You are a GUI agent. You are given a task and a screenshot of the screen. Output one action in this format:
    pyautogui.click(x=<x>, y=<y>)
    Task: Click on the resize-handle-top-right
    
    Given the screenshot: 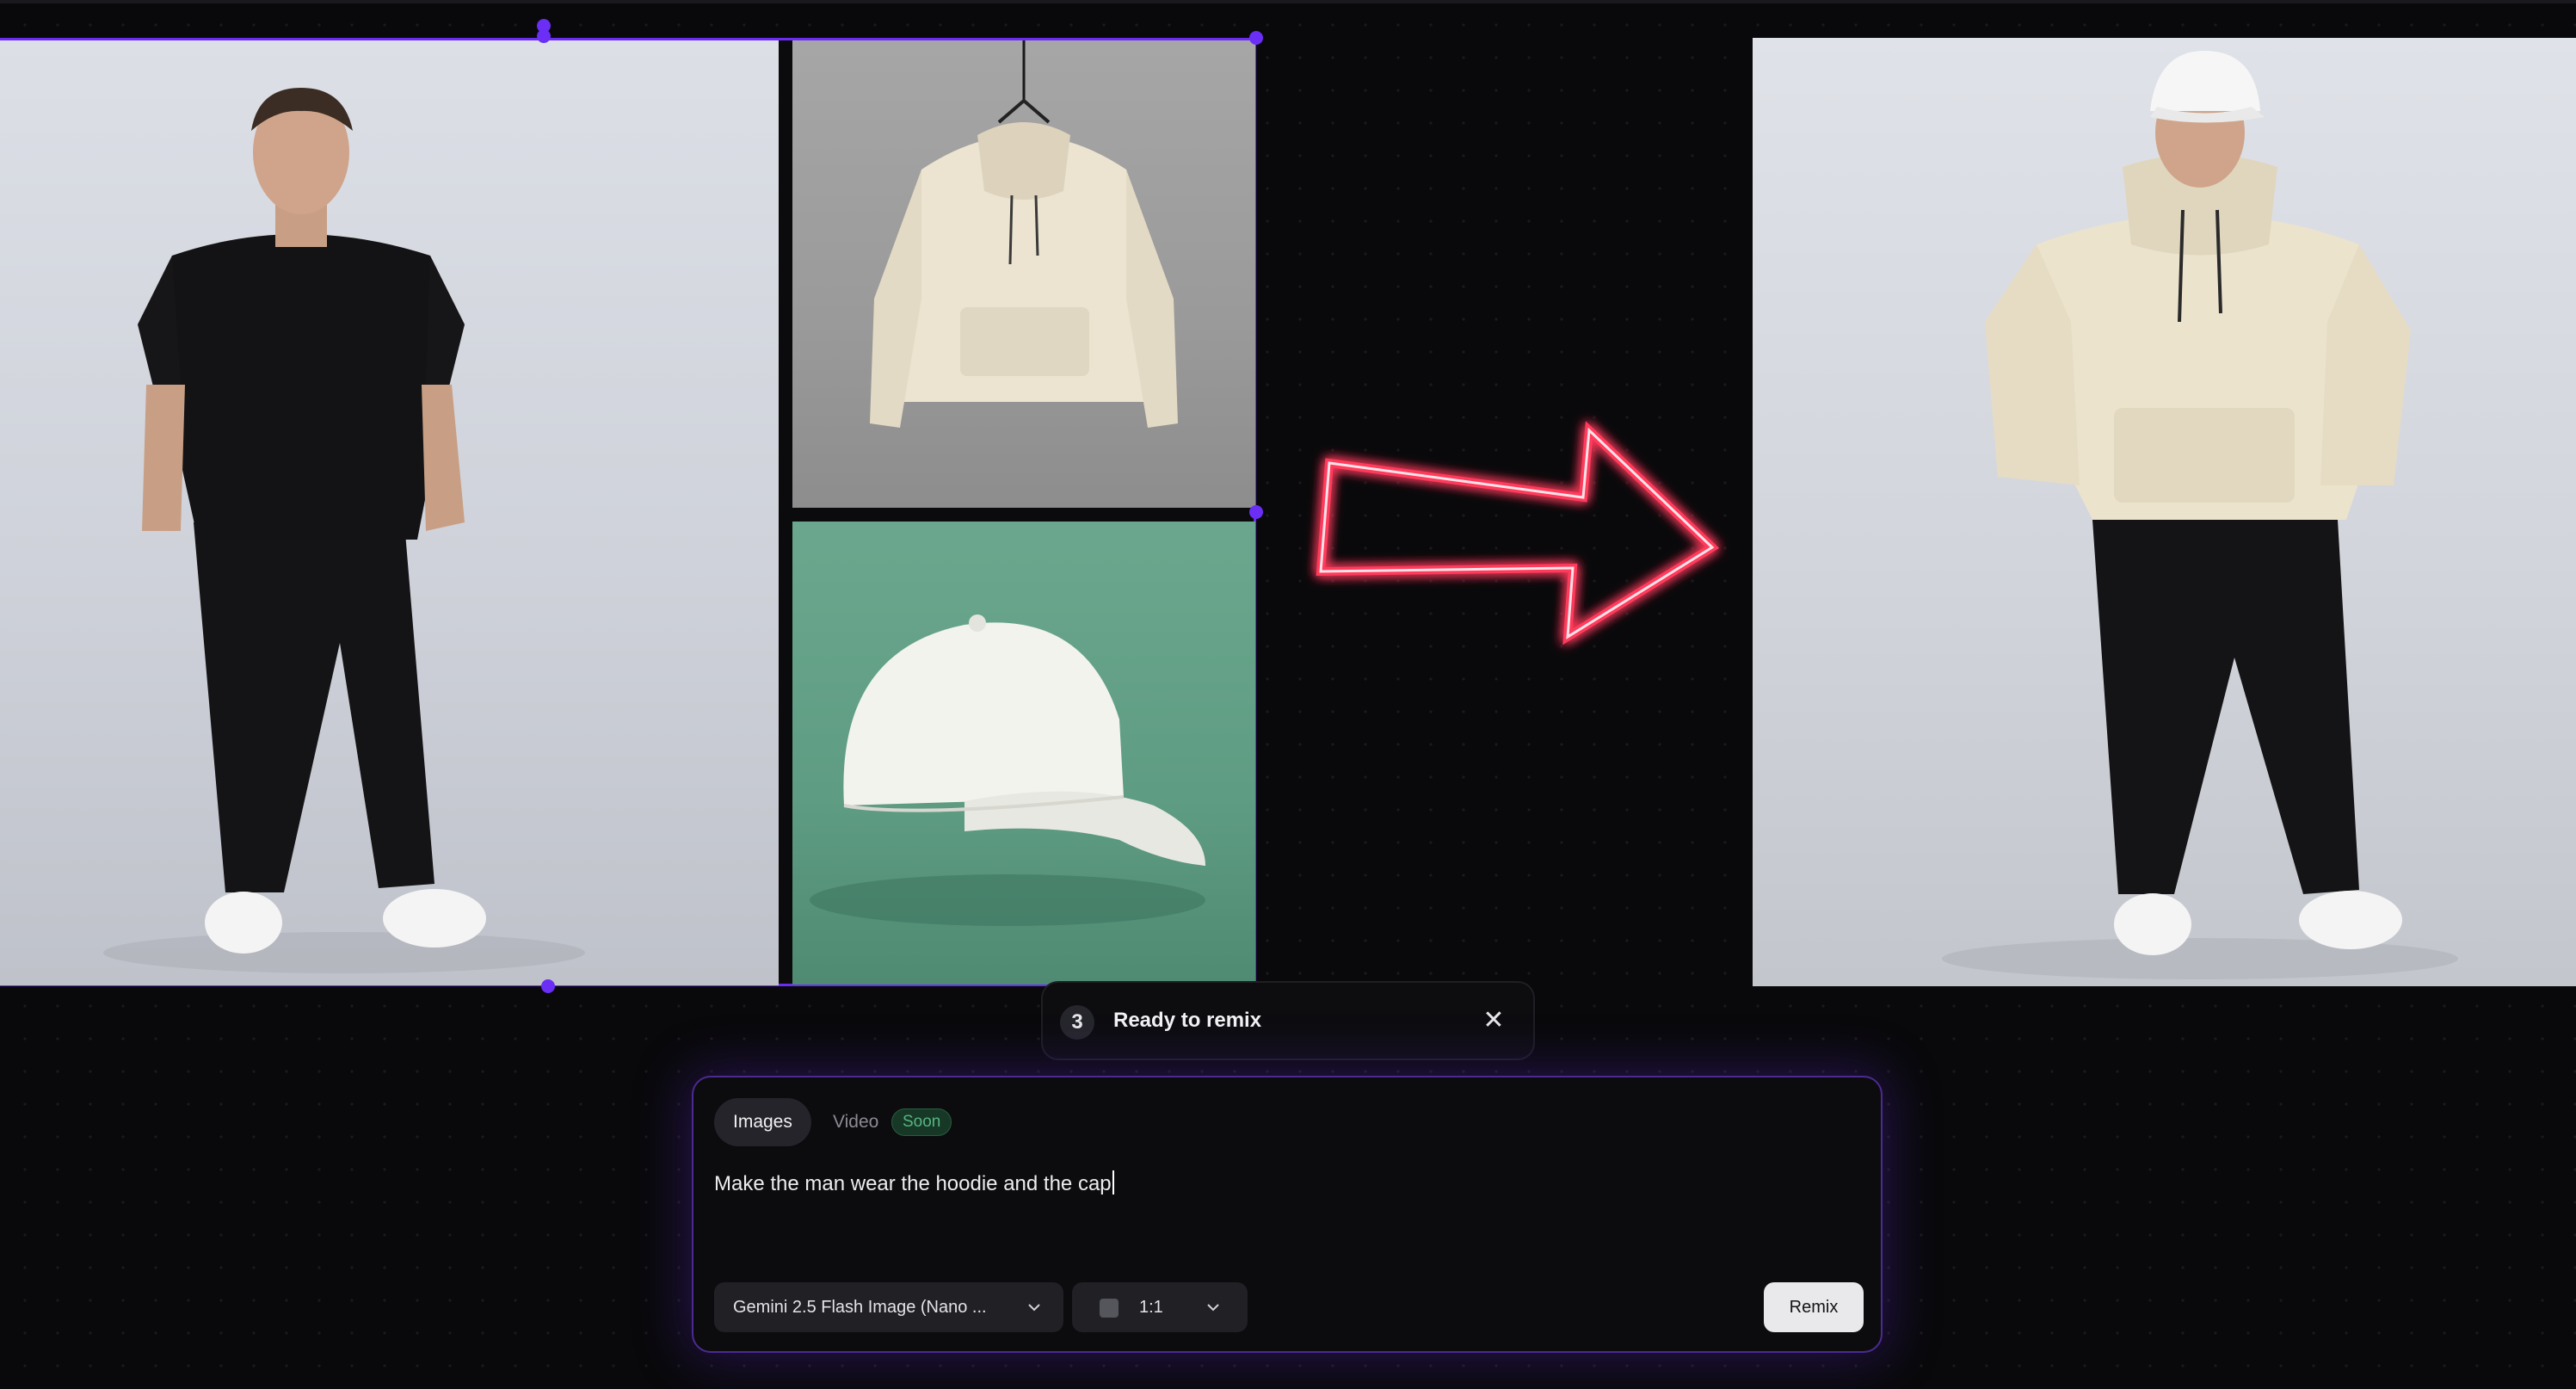 What is the action you would take?
    pyautogui.click(x=1256, y=38)
    